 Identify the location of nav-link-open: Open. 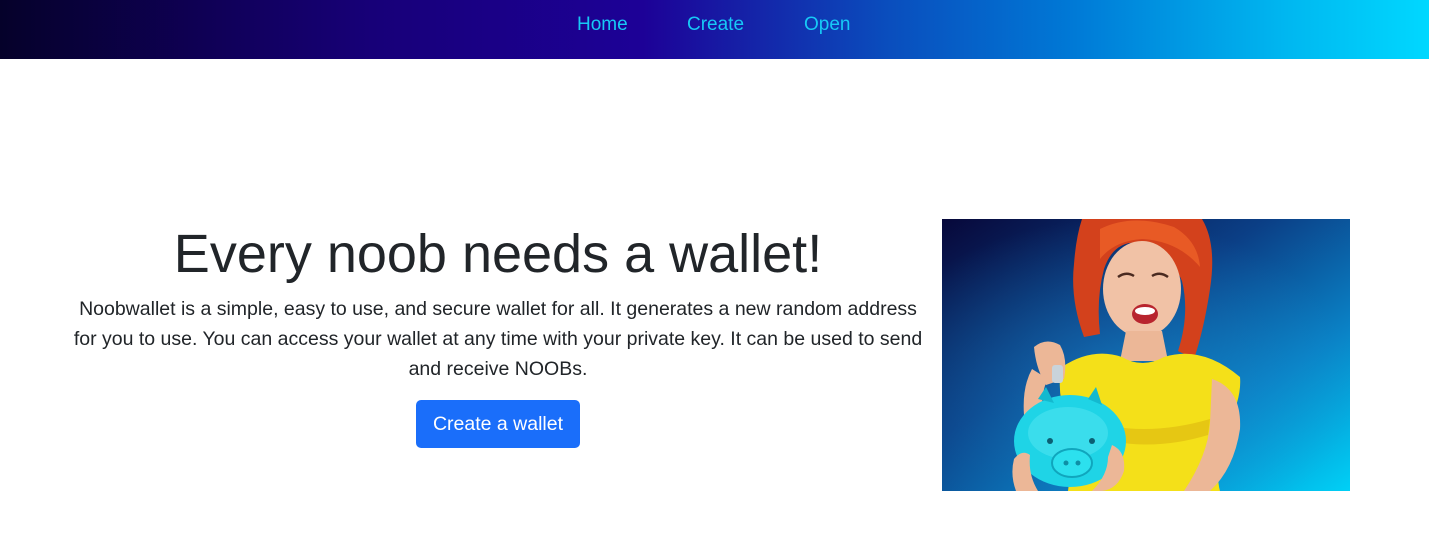
(827, 25).